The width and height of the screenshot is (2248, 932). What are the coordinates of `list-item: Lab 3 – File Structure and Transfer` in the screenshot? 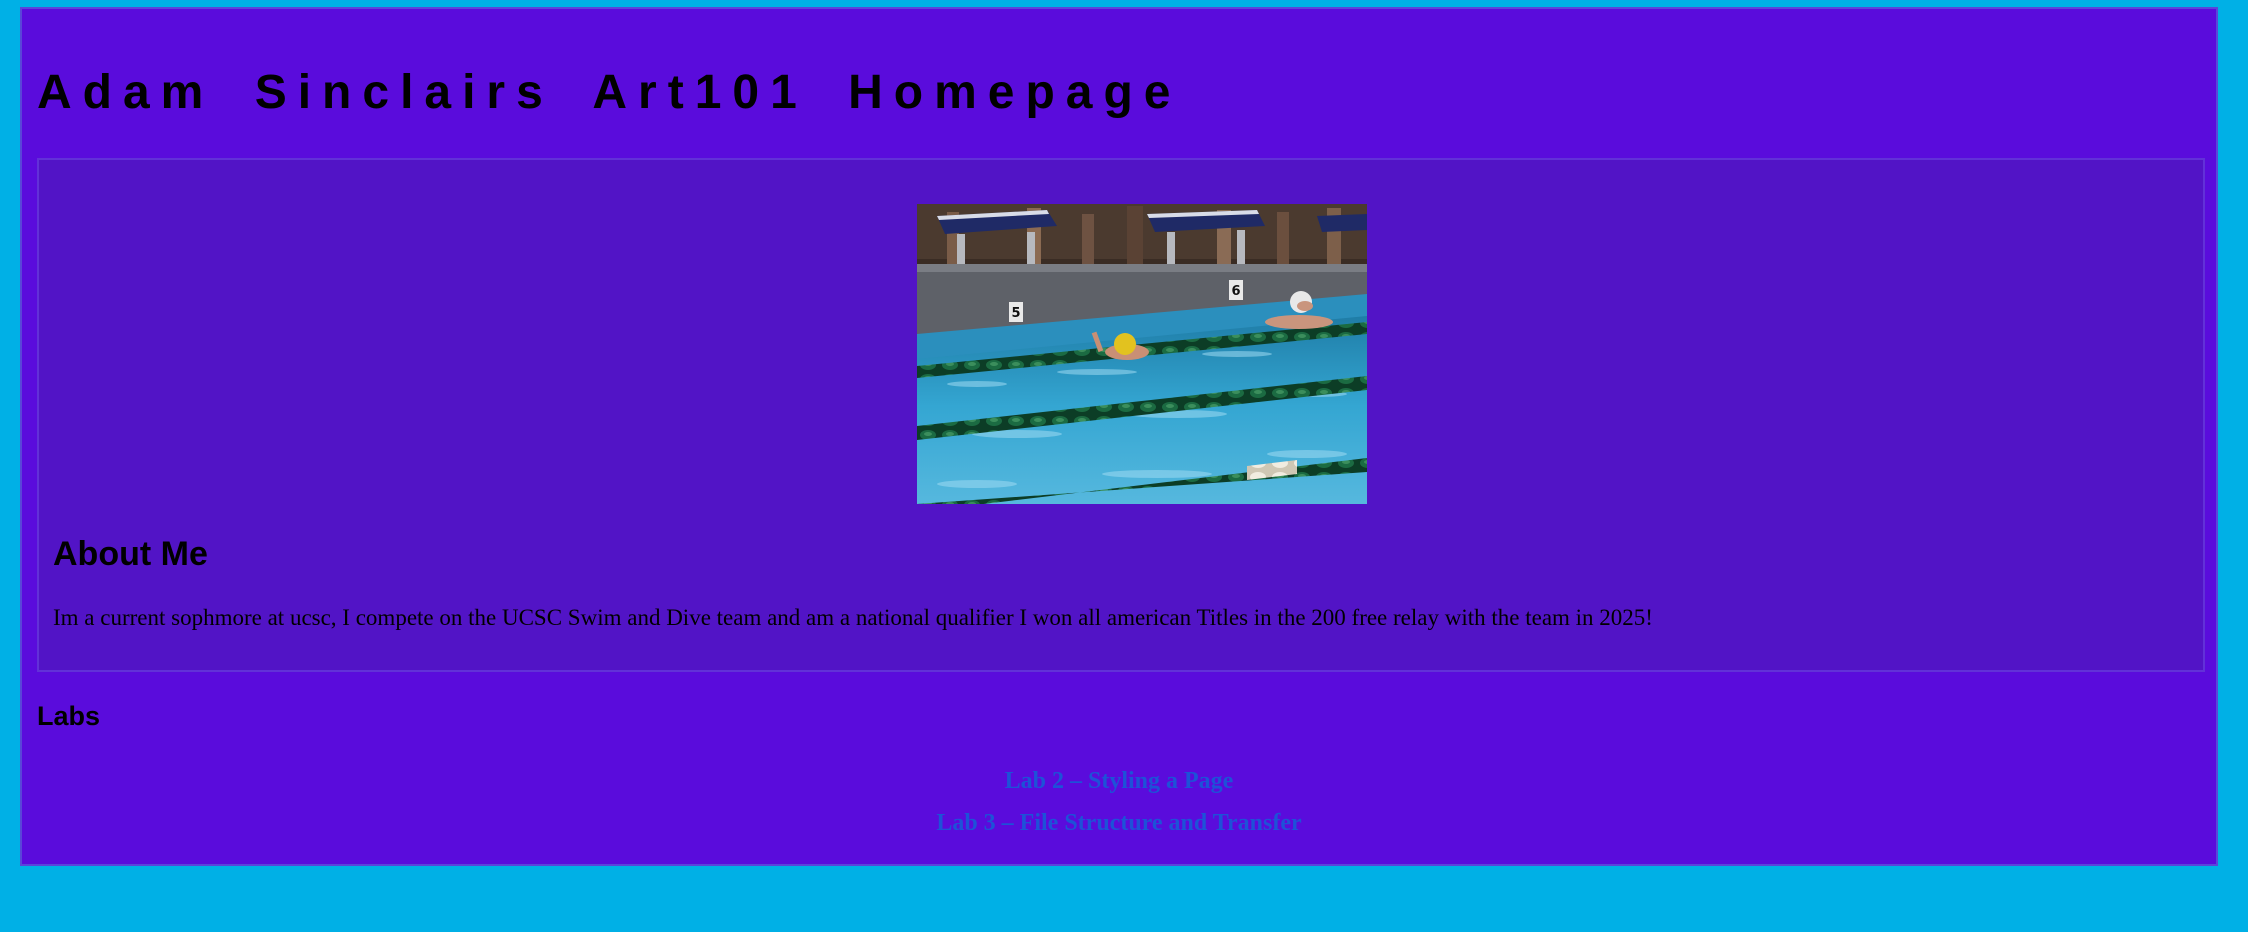 It's located at (1119, 823).